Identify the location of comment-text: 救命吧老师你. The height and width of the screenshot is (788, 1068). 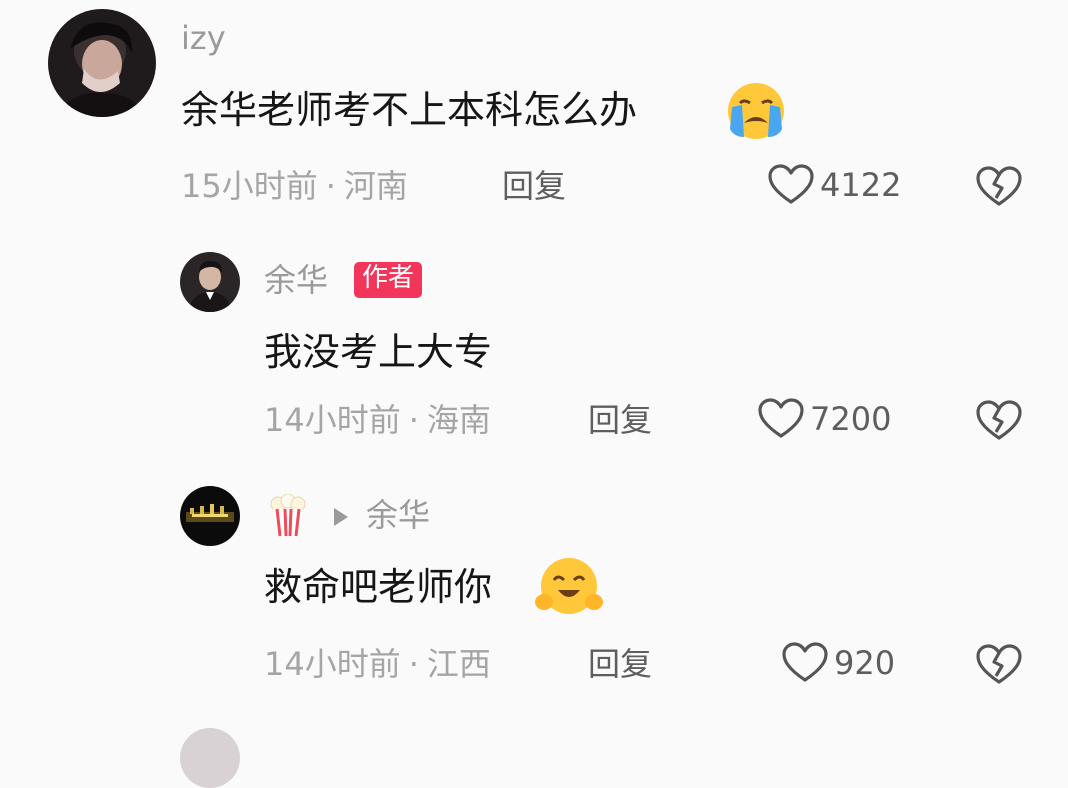
(378, 587).